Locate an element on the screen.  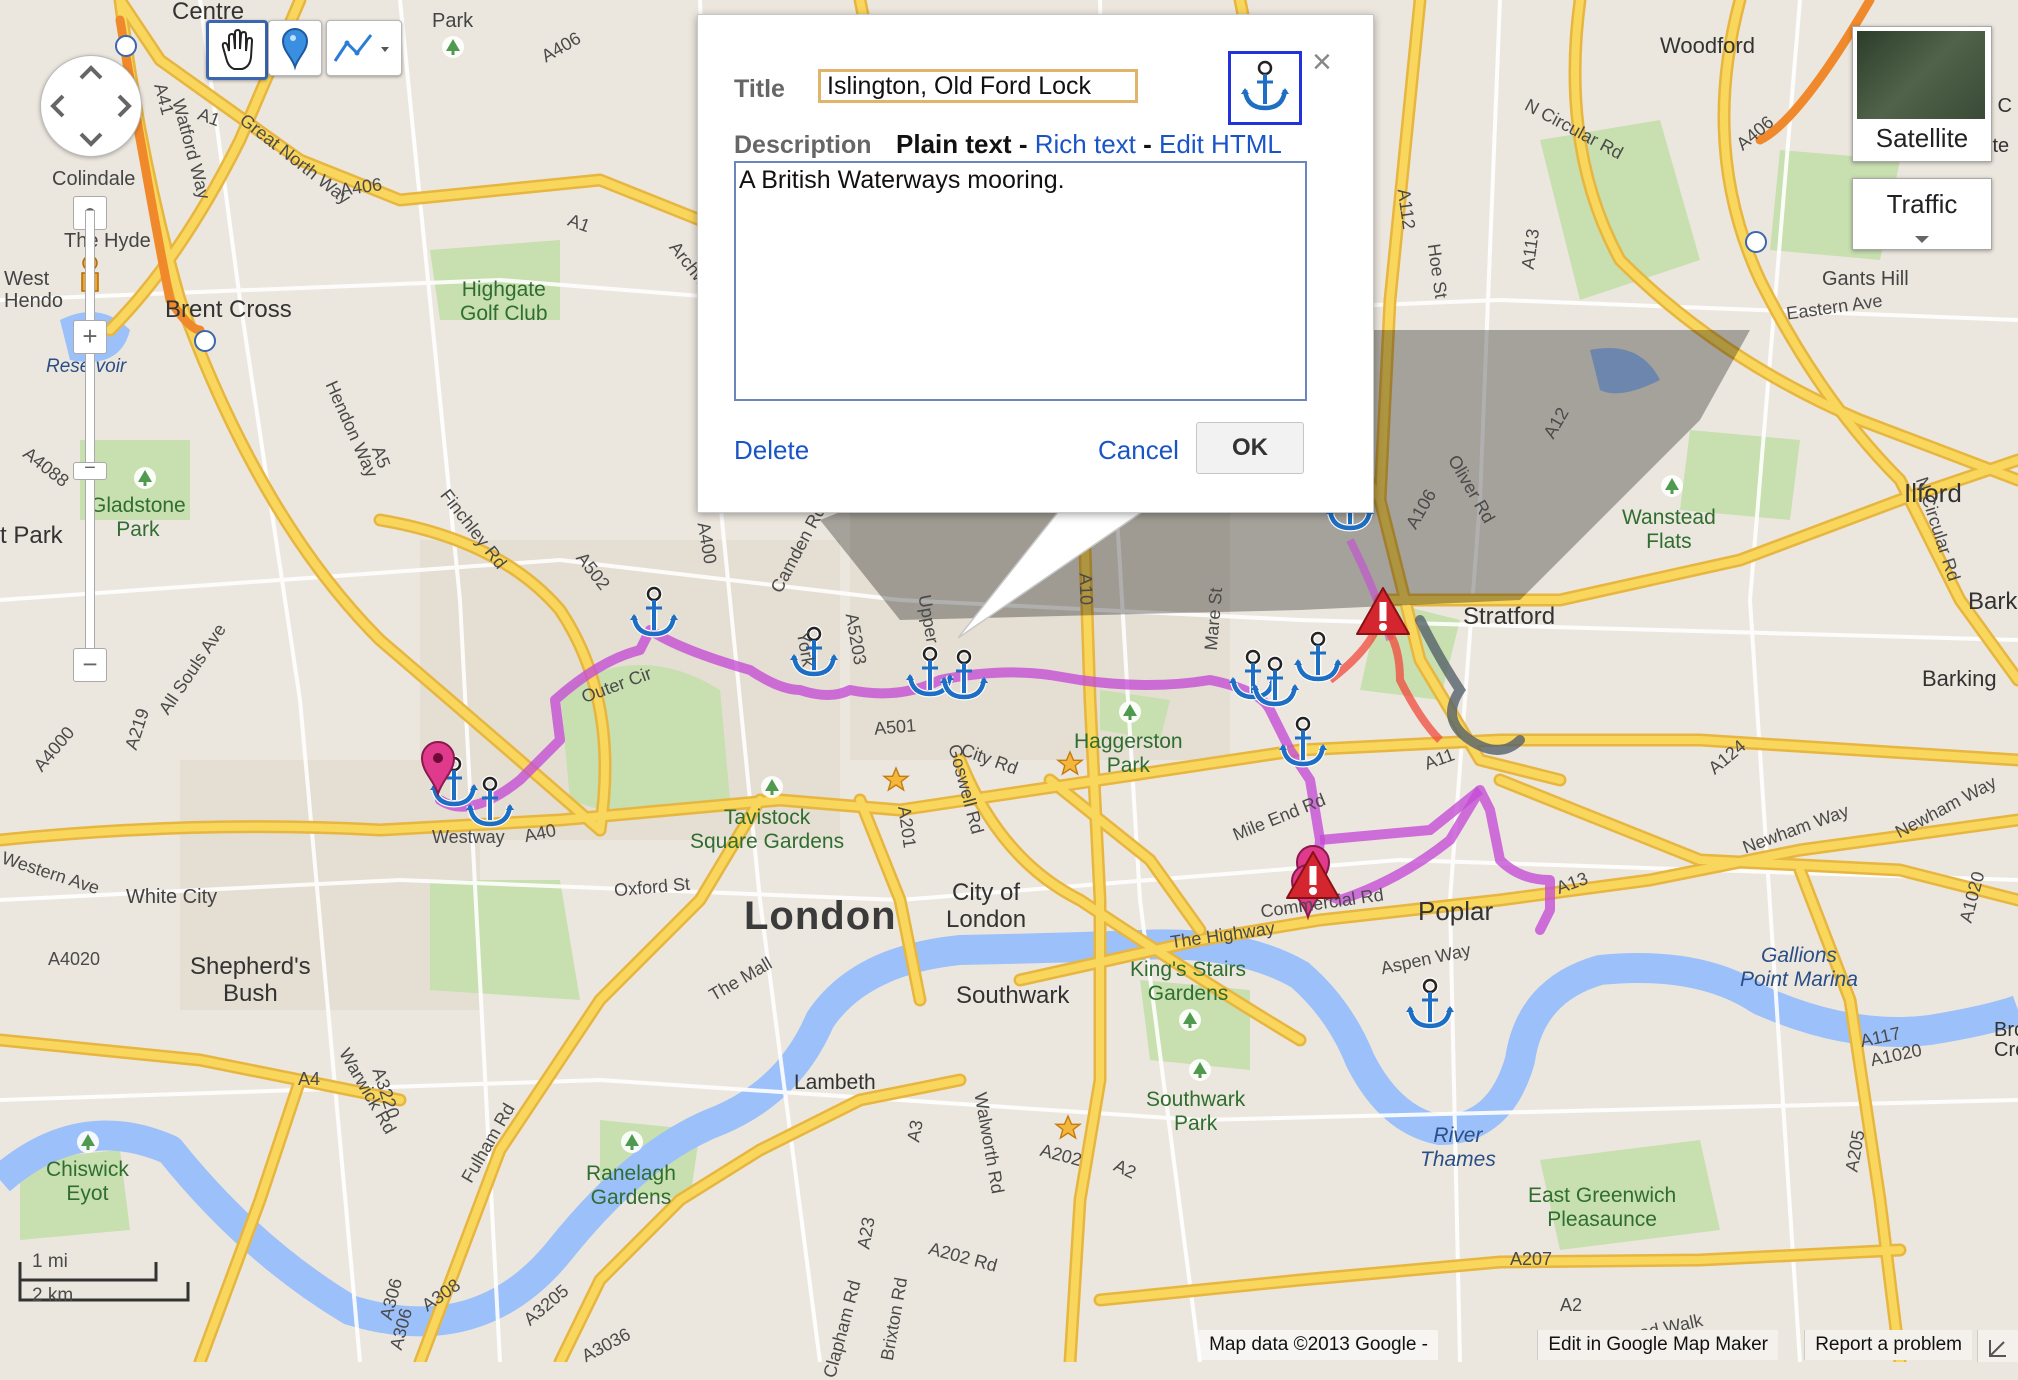
hand-icon is located at coordinates (237, 49).